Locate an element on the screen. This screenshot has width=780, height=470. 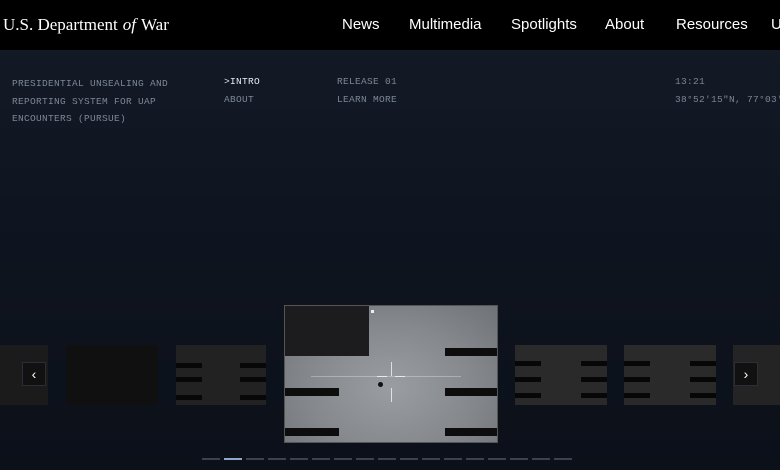
tracked-object is located at coordinates (380, 384).